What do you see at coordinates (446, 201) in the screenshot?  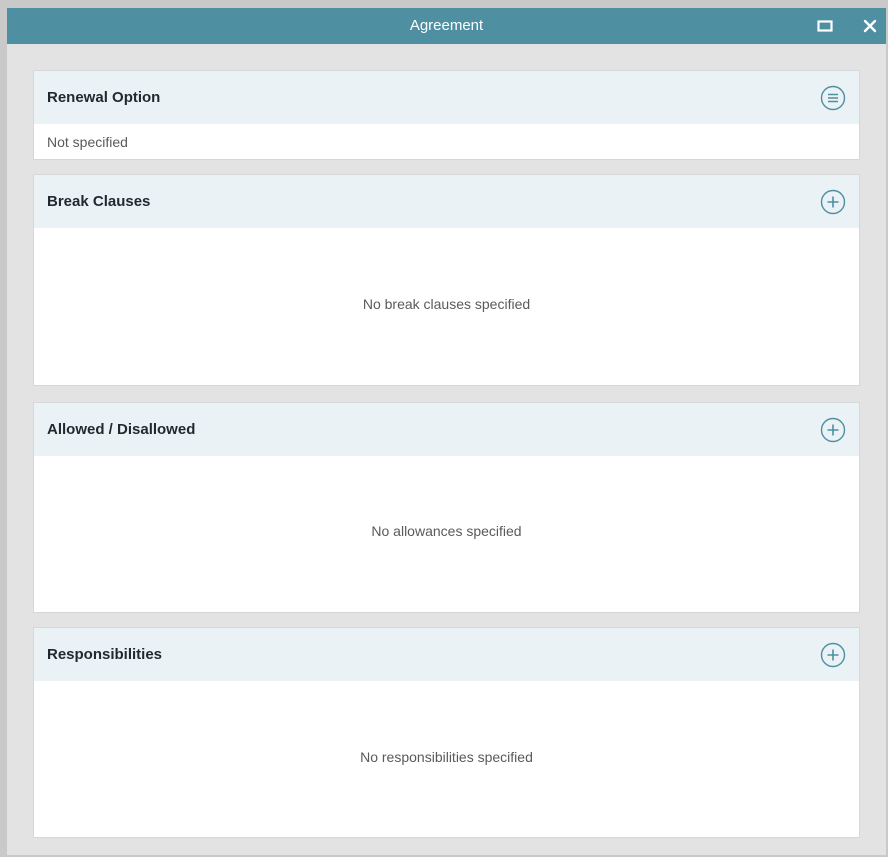 I see `panel-header: Break Clauses` at bounding box center [446, 201].